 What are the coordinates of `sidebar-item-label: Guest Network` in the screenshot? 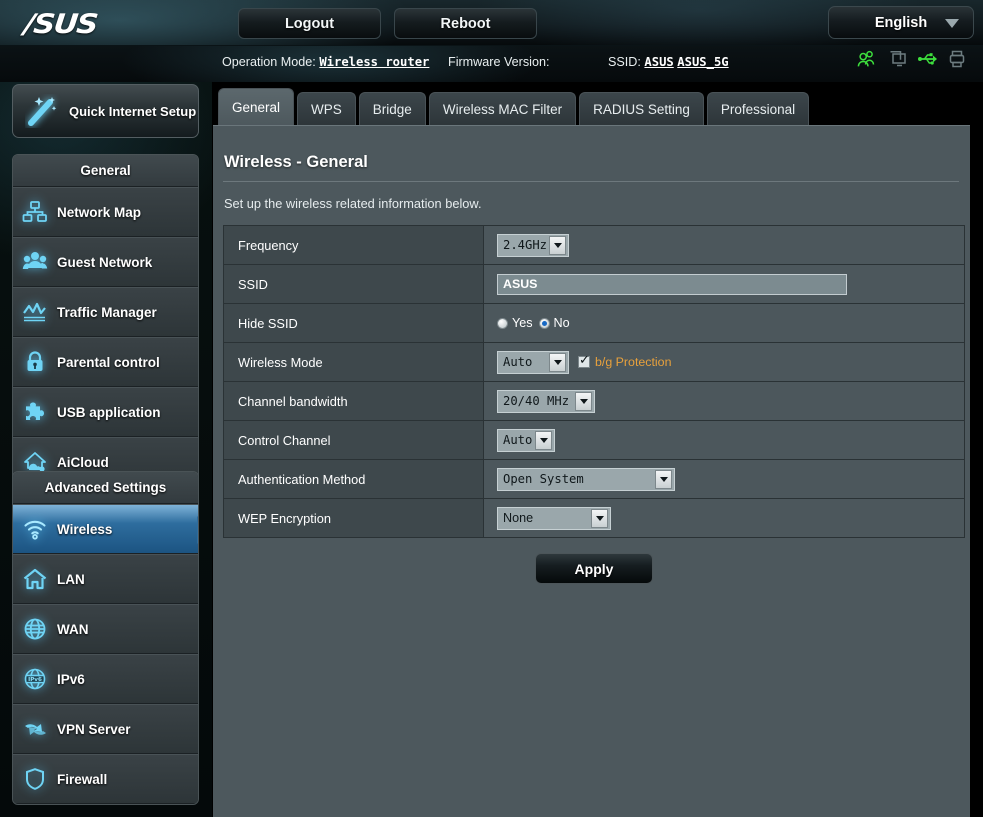 It's located at (105, 262).